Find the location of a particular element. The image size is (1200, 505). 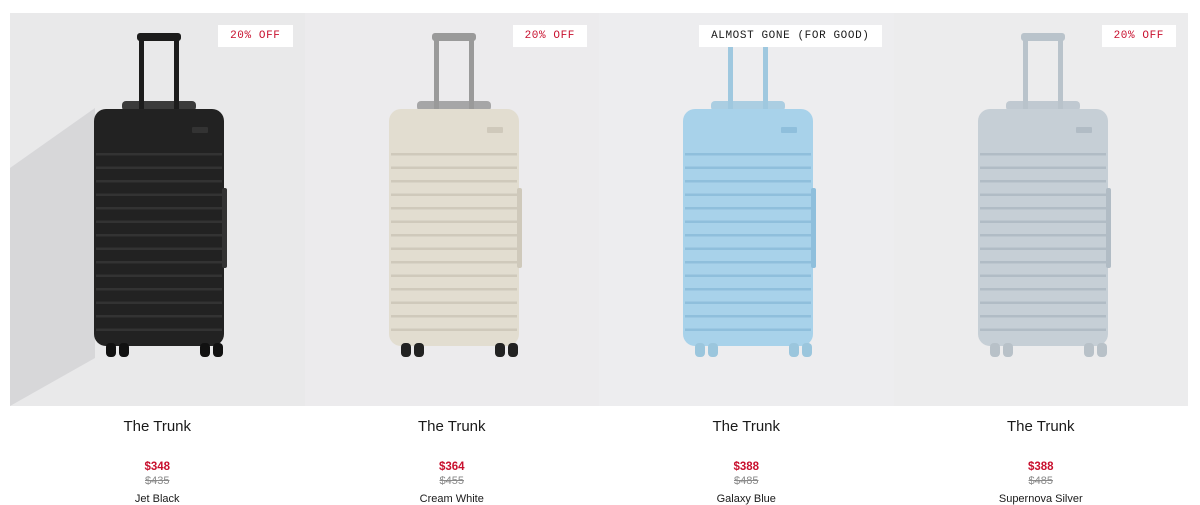

color-name: Jet Black is located at coordinates (157, 499).